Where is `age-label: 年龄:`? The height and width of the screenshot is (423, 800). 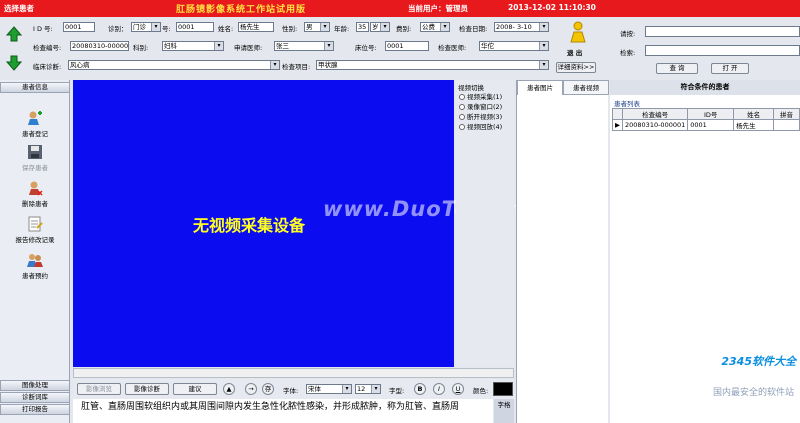
age-label: 年龄: is located at coordinates (342, 29).